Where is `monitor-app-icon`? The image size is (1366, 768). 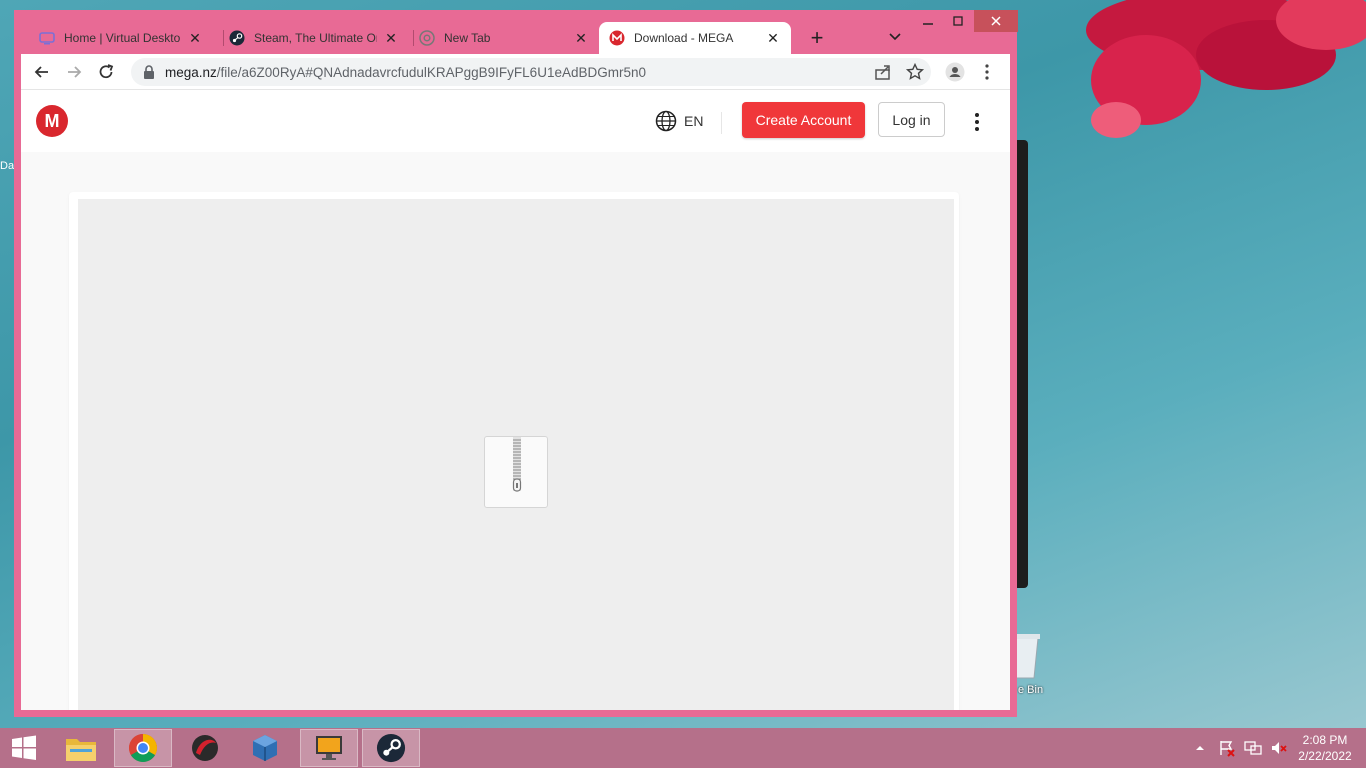
monitor-app-icon is located at coordinates (329, 748).